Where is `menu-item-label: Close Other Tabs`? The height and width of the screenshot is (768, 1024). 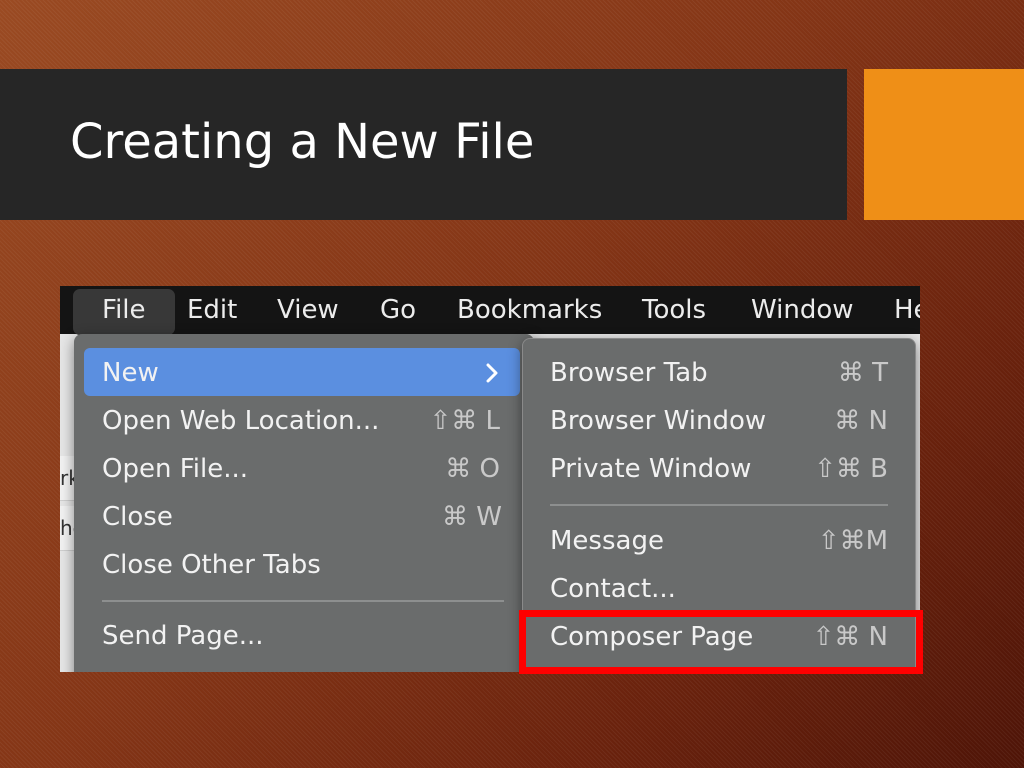 menu-item-label: Close Other Tabs is located at coordinates (211, 565).